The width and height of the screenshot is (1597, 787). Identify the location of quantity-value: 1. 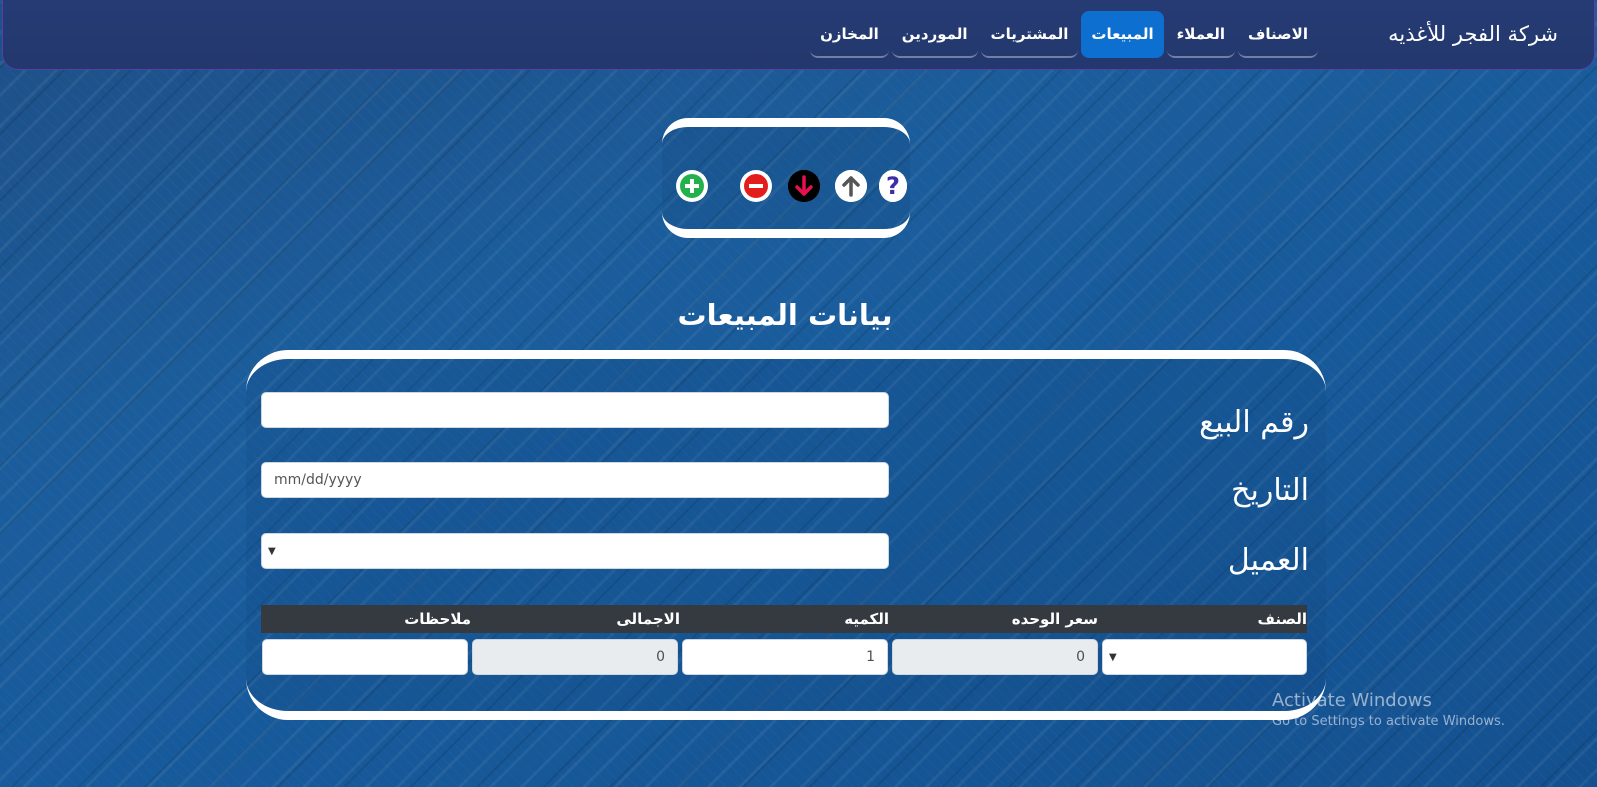
(870, 657).